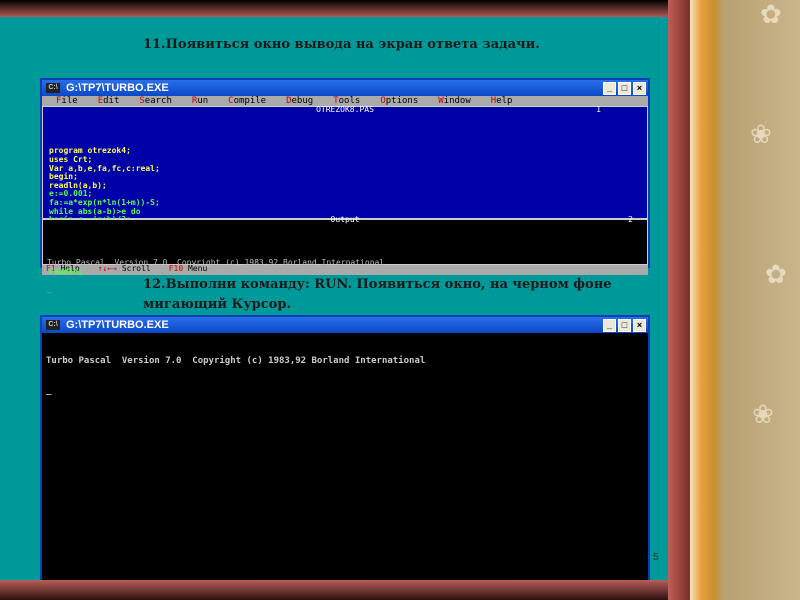 This screenshot has height=600, width=800. Describe the element at coordinates (200, 101) in the screenshot. I see `menu-item-run: Run` at that location.